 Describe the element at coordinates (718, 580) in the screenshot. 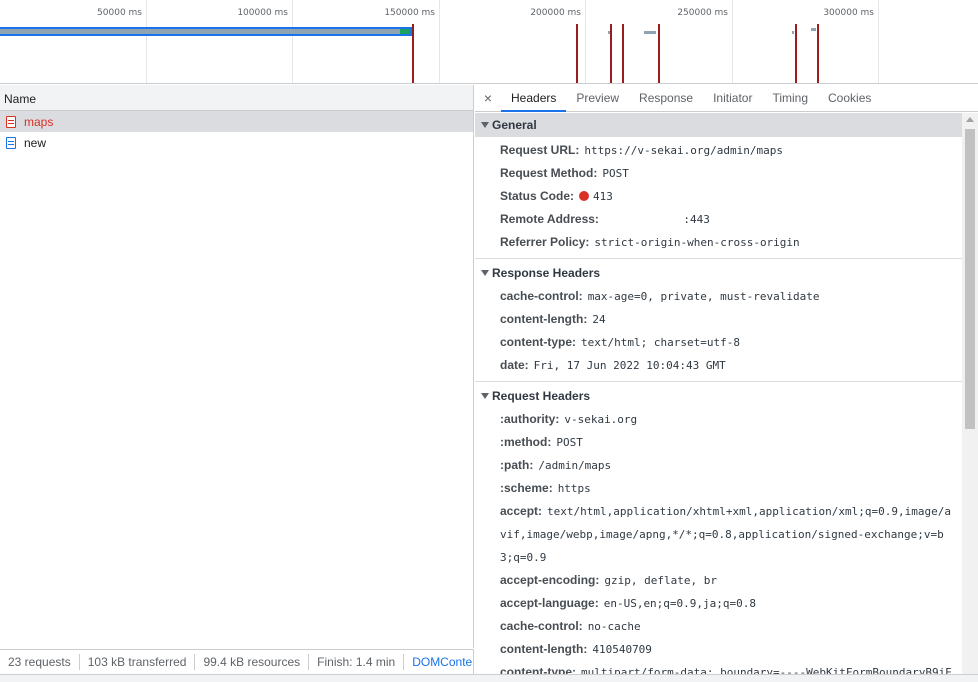

I see `header-row: accept-encoding: gzip, deflate, br` at that location.